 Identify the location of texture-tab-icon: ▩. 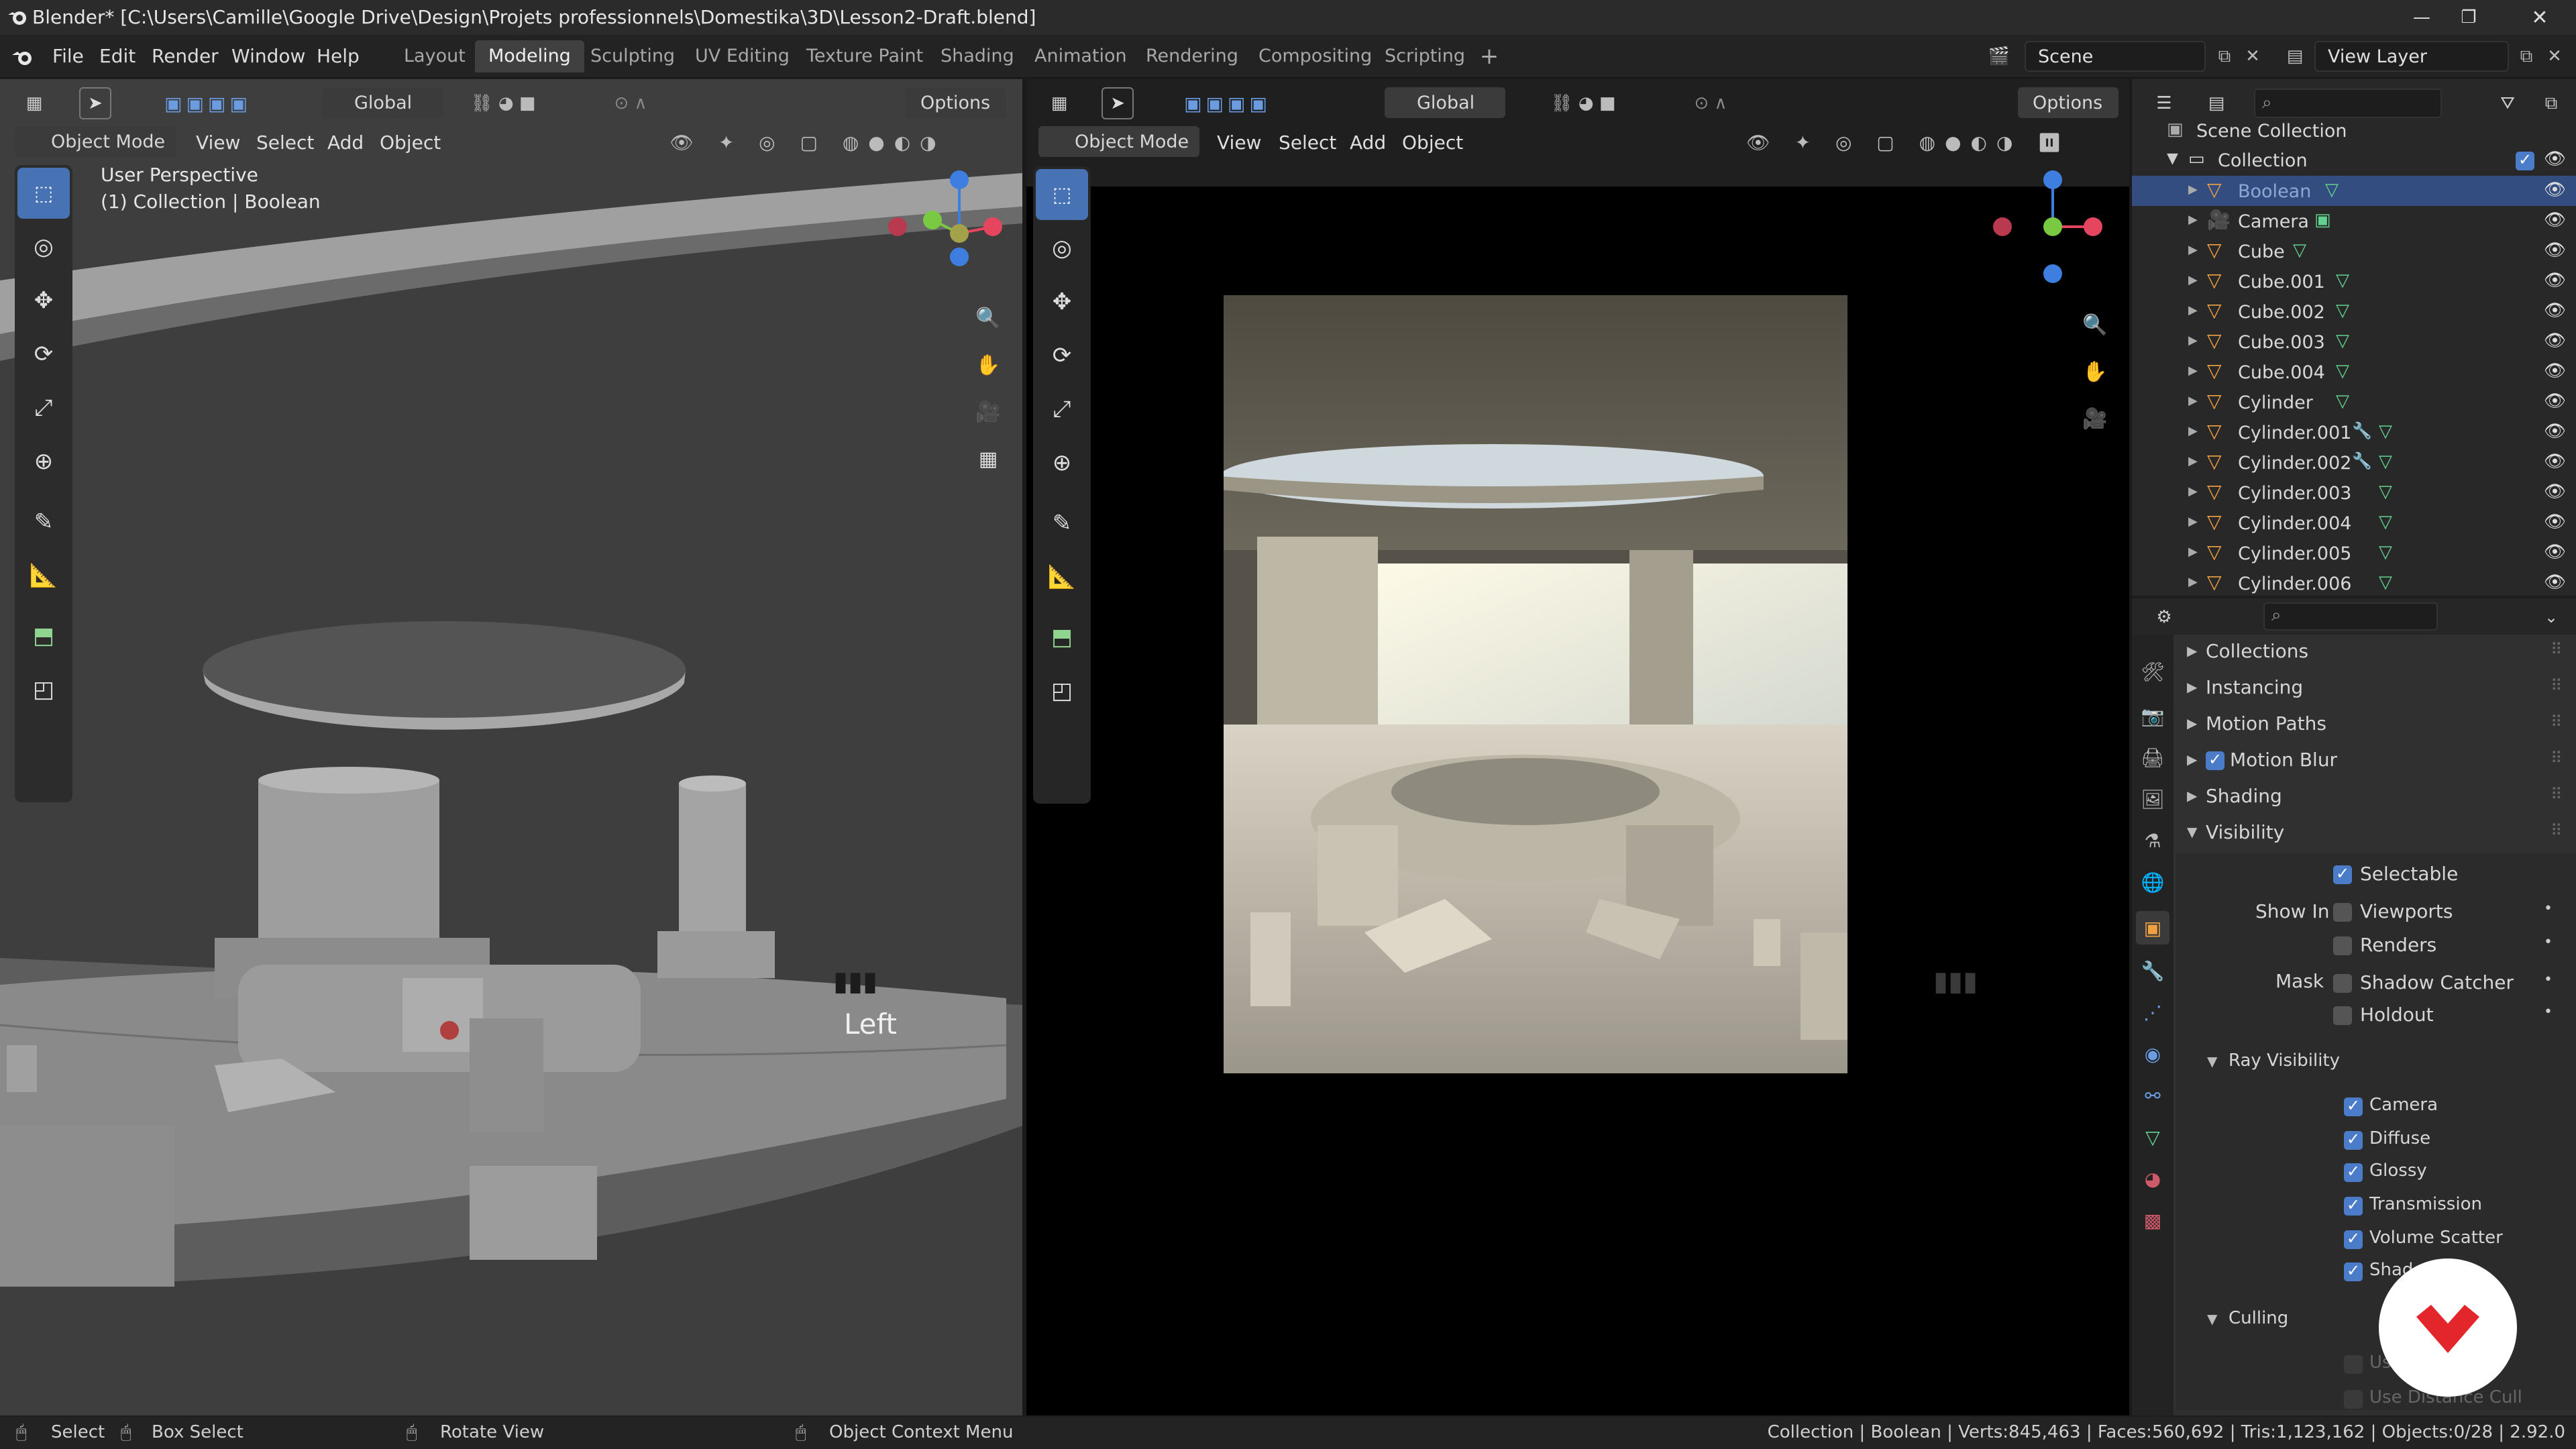
(2152, 1220).